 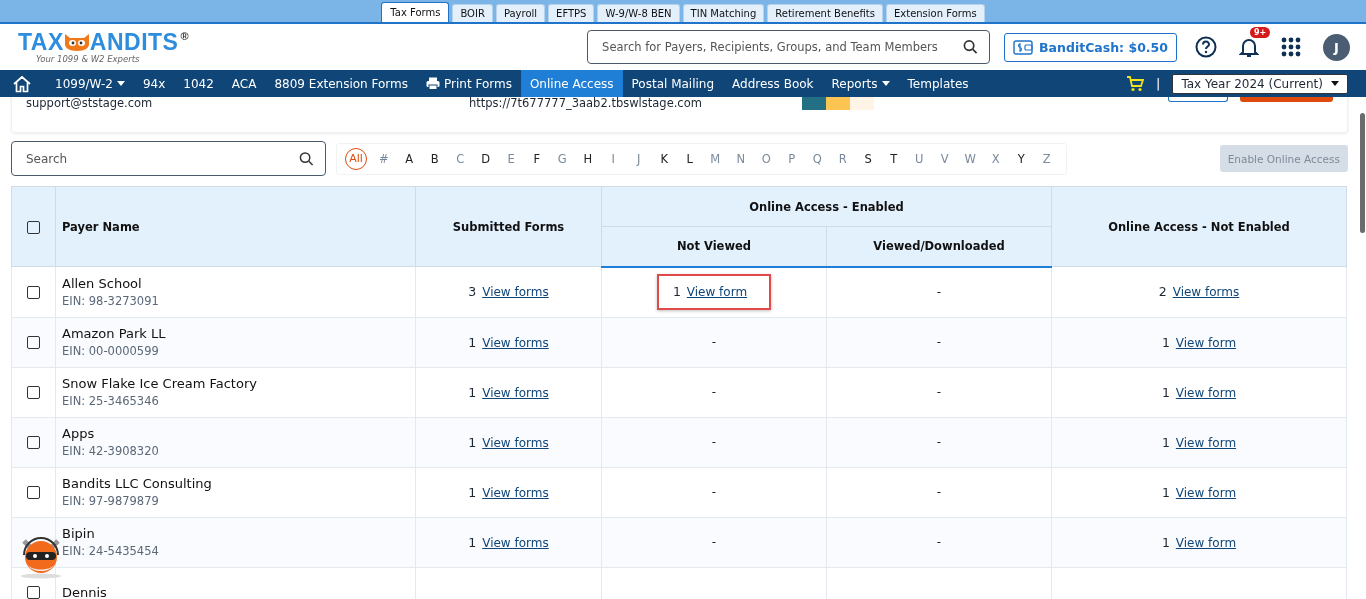 What do you see at coordinates (101, 226) in the screenshot?
I see `column-header: Payer Name` at bounding box center [101, 226].